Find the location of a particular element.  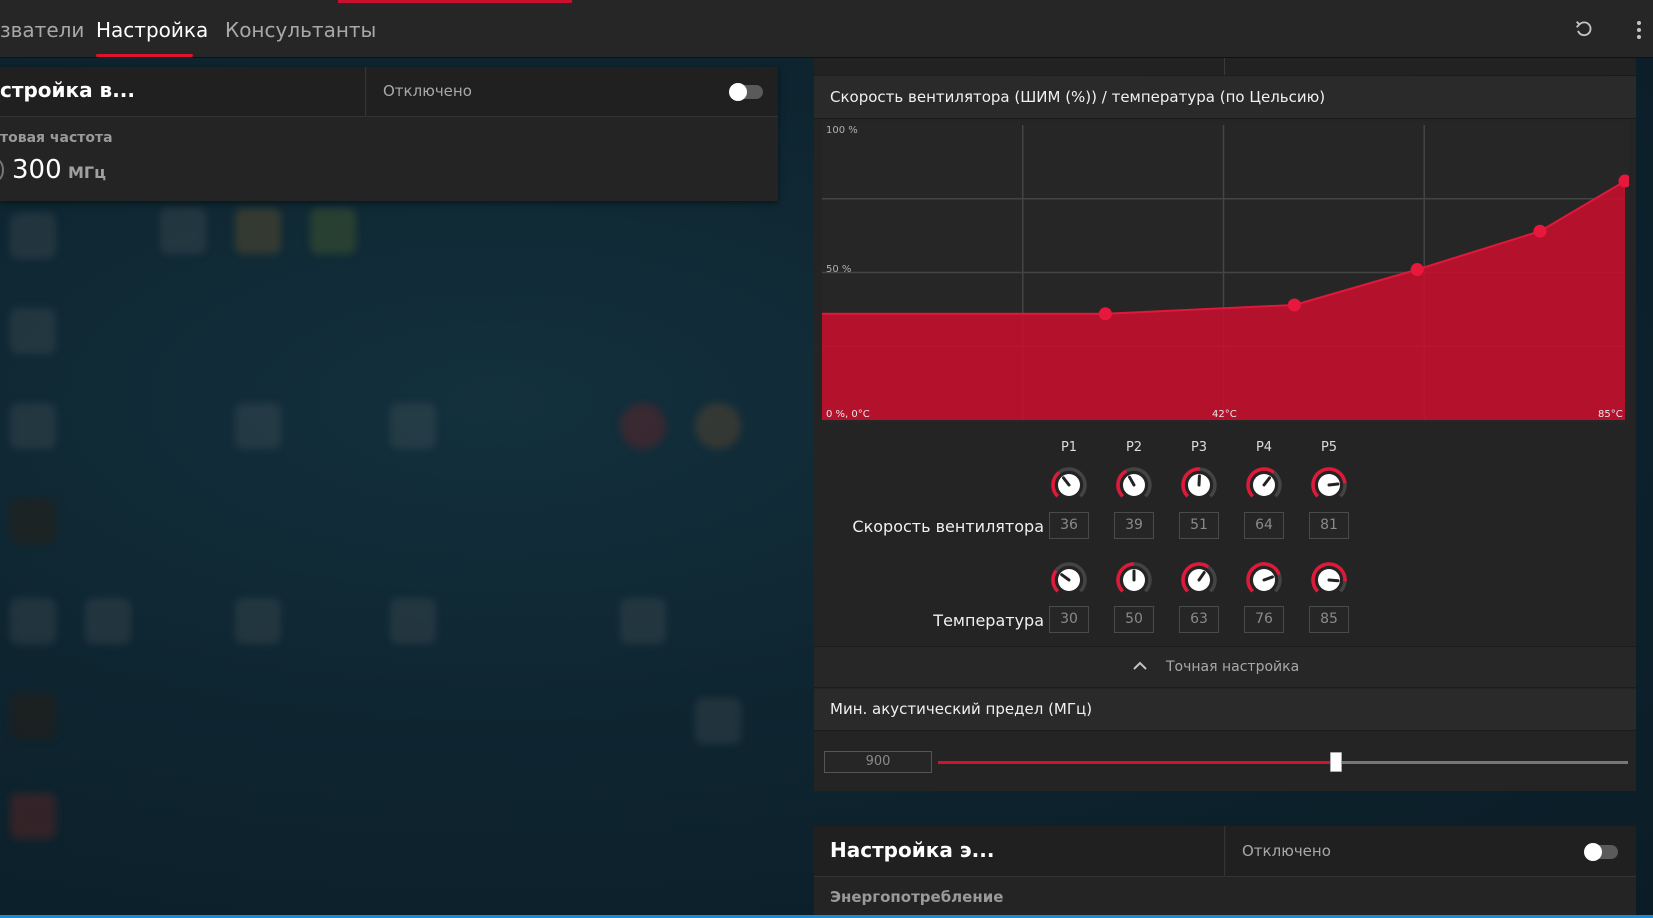

x-tick-label-42: 42°C is located at coordinates (1224, 414).